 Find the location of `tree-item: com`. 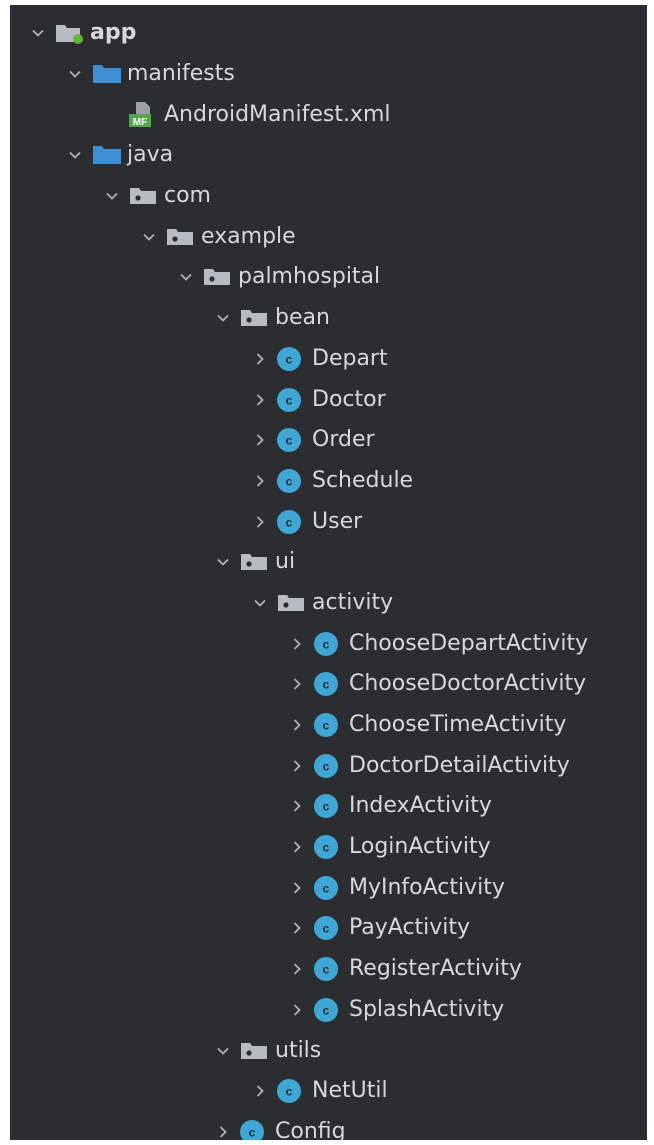

tree-item: com is located at coordinates (328, 196).